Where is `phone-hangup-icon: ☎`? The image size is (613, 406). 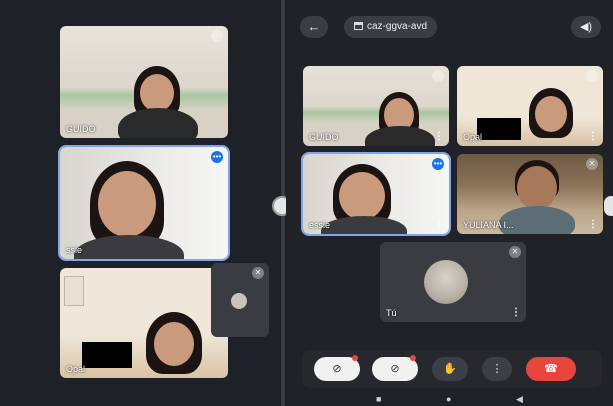 phone-hangup-icon: ☎ is located at coordinates (551, 369).